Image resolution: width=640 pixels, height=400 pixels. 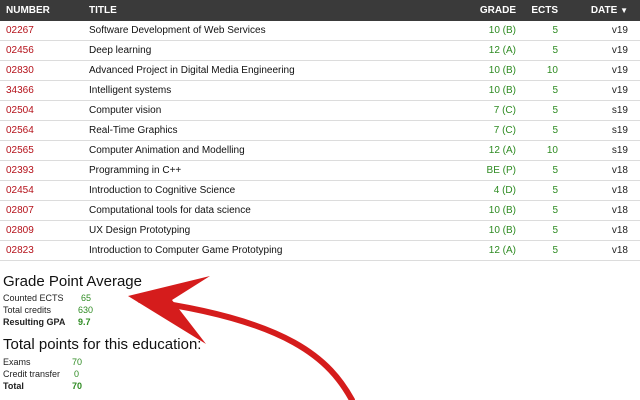 What do you see at coordinates (13, 386) in the screenshot?
I see `total-points-label: Total` at bounding box center [13, 386].